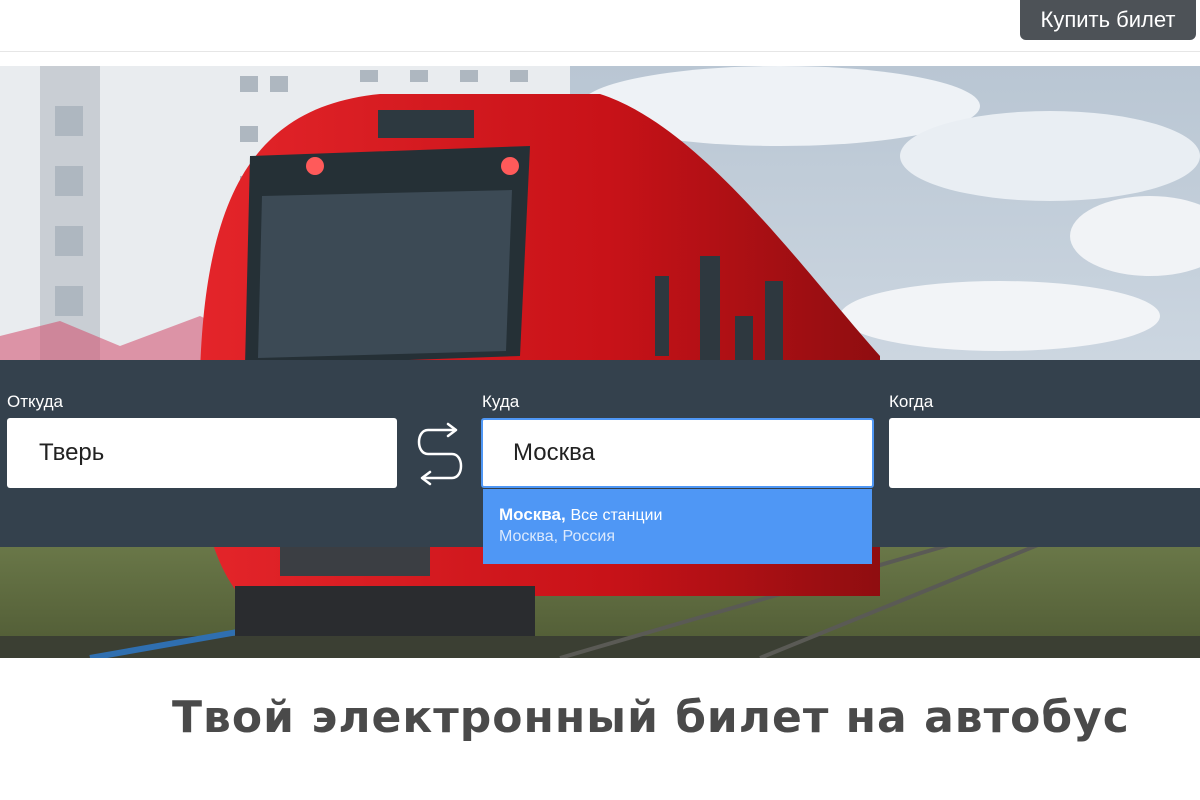 The width and height of the screenshot is (1200, 800). What do you see at coordinates (1044, 453) in the screenshot?
I see `when-input` at bounding box center [1044, 453].